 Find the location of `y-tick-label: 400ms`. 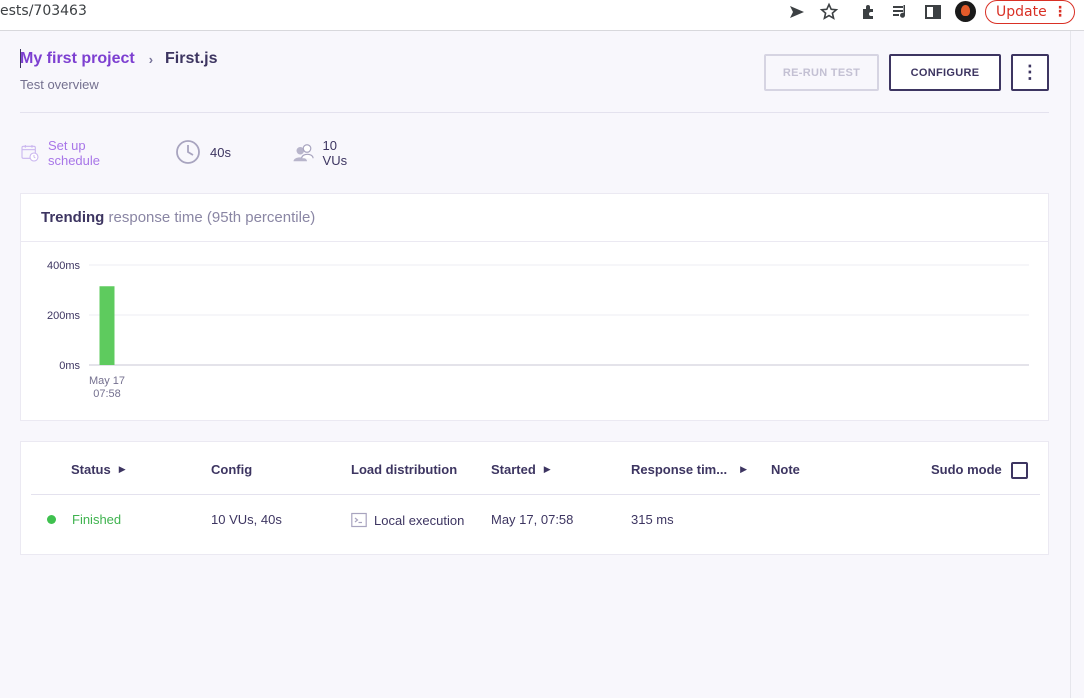

y-tick-label: 400ms is located at coordinates (64, 266).